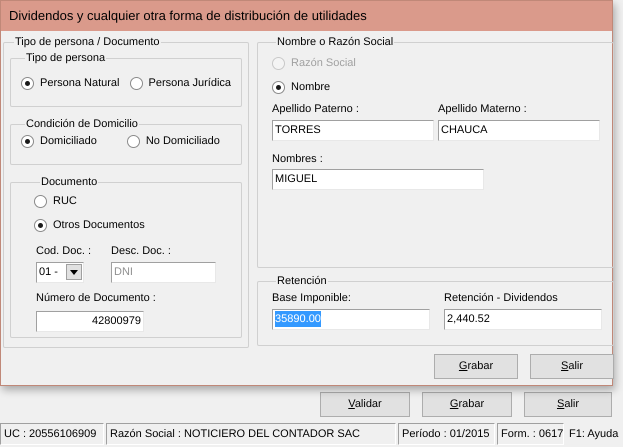  What do you see at coordinates (530, 434) in the screenshot?
I see `status-text: Form. : 0617` at bounding box center [530, 434].